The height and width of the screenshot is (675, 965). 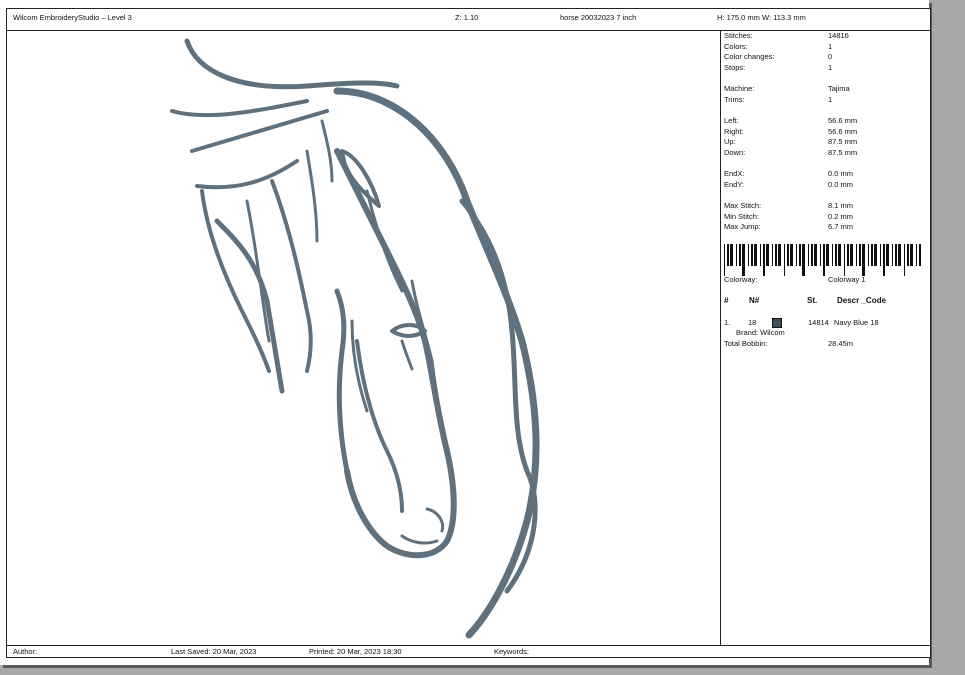 I want to click on author-field: Author:, so click(x=25, y=651).